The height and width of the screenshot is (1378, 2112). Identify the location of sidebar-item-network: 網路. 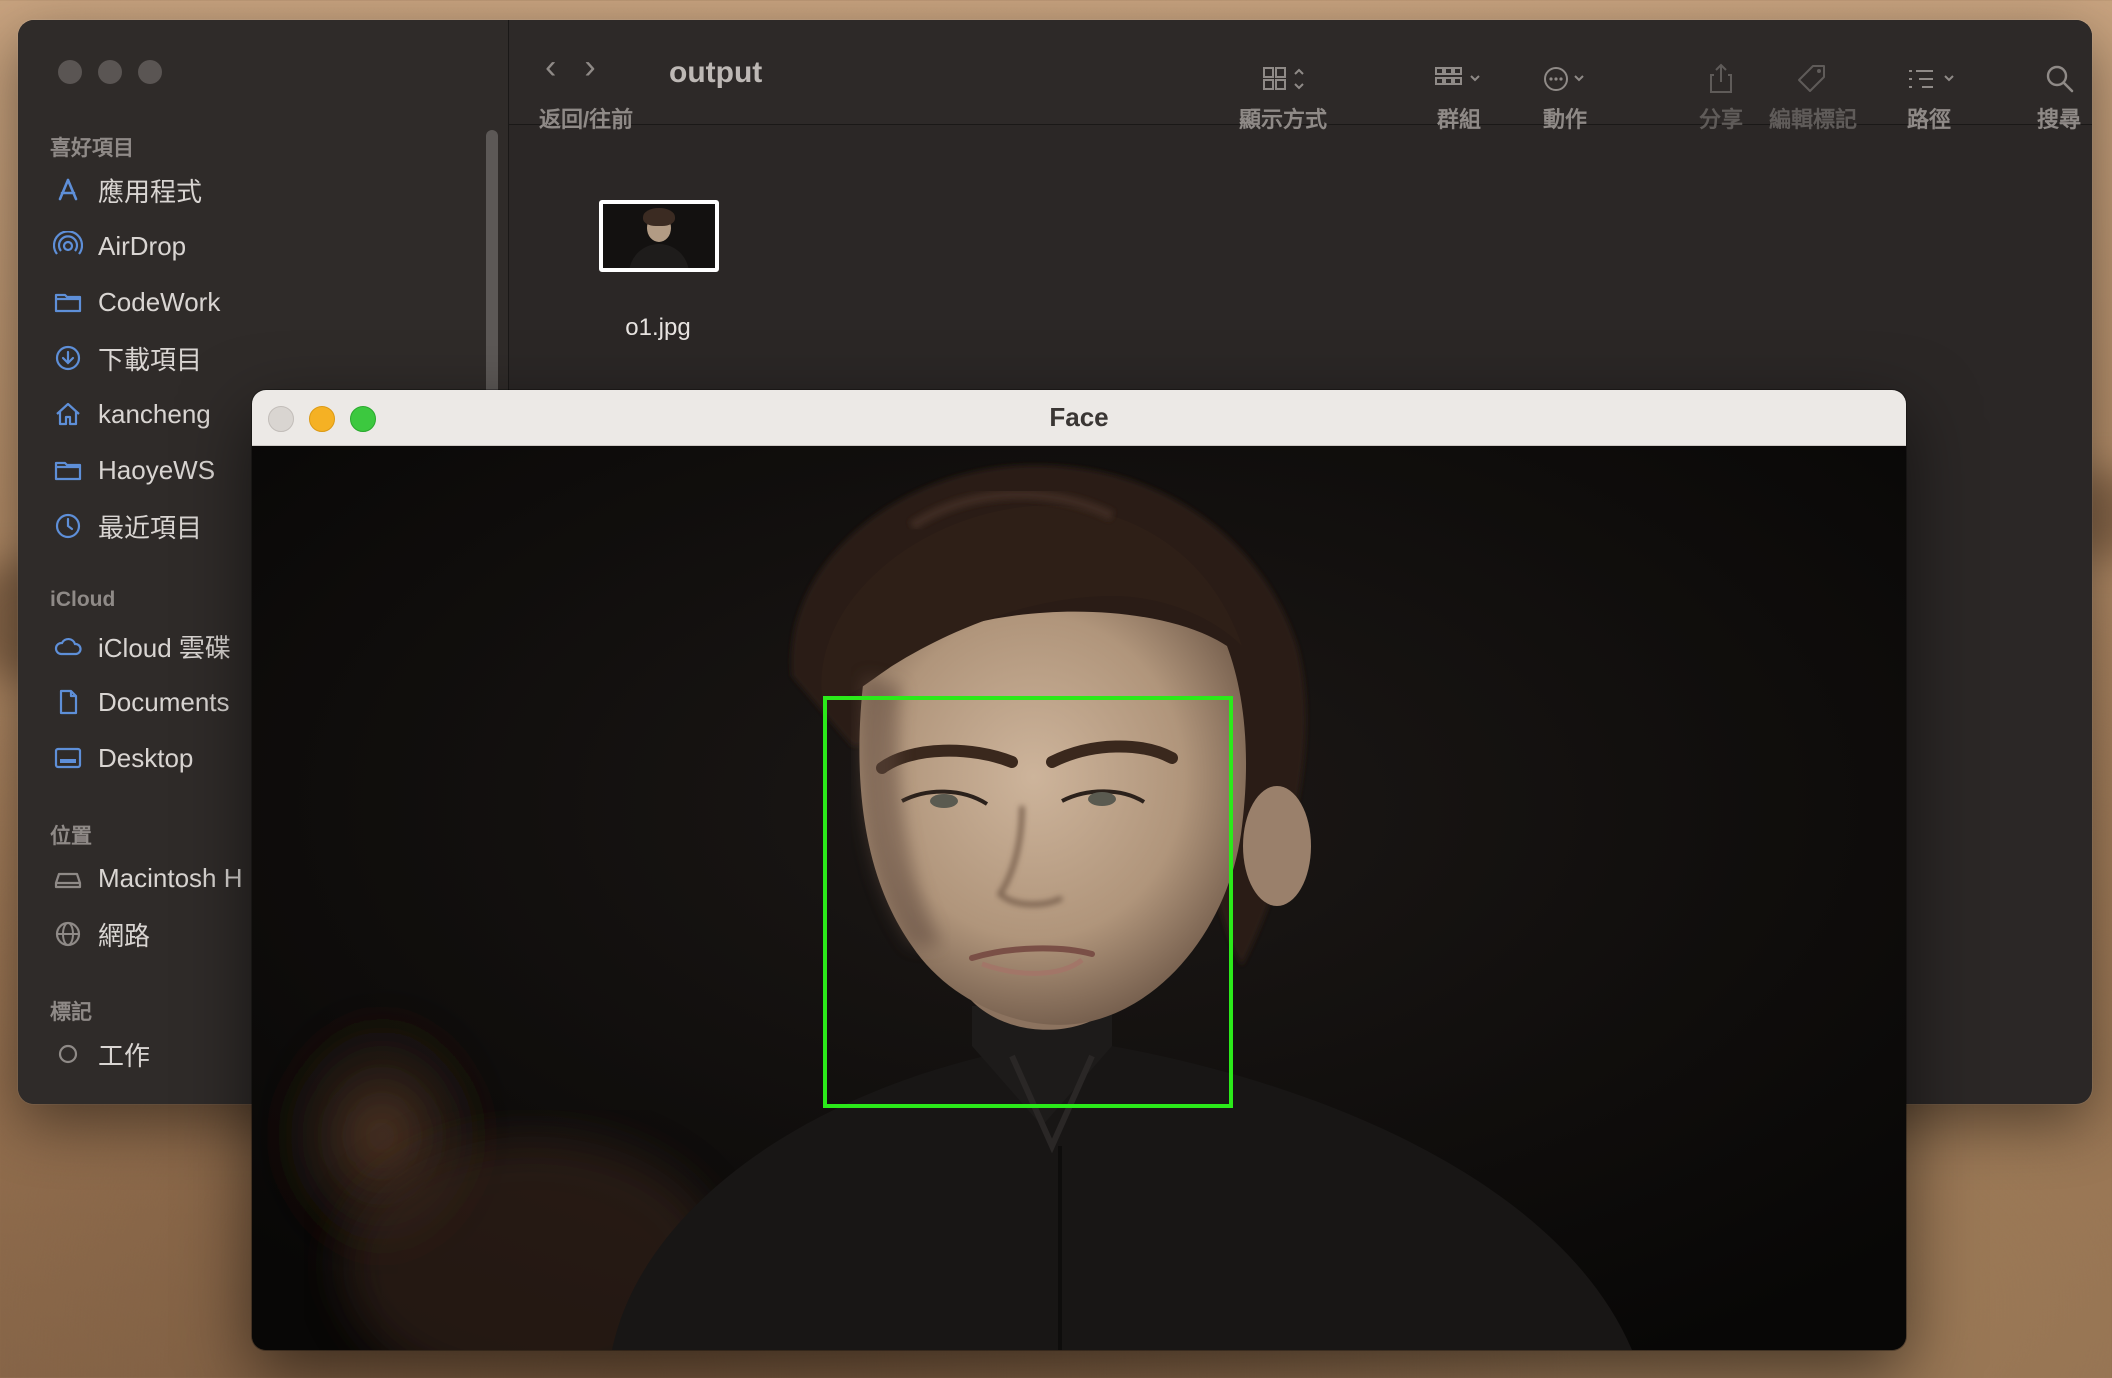
(101, 934).